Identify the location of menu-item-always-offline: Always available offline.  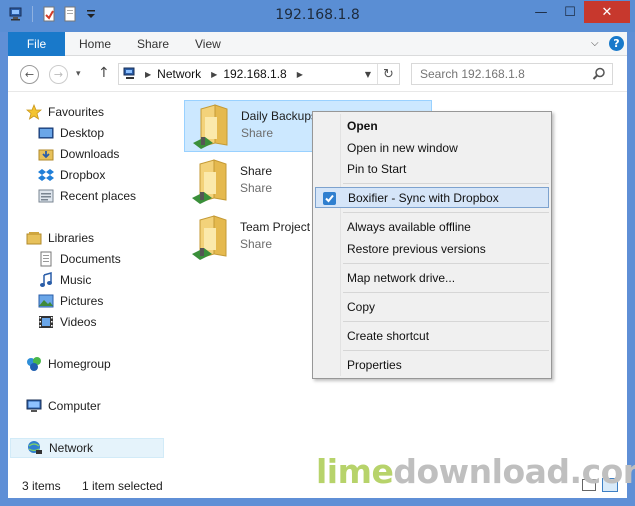
(432, 226).